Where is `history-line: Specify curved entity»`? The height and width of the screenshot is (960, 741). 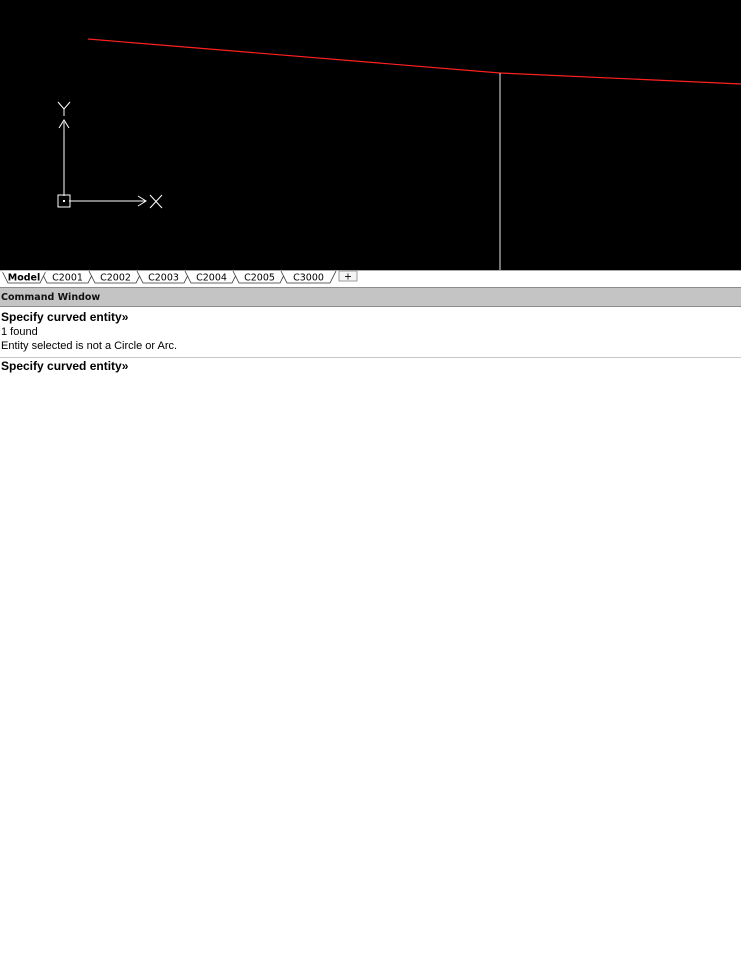
history-line: Specify curved entity» is located at coordinates (65, 317).